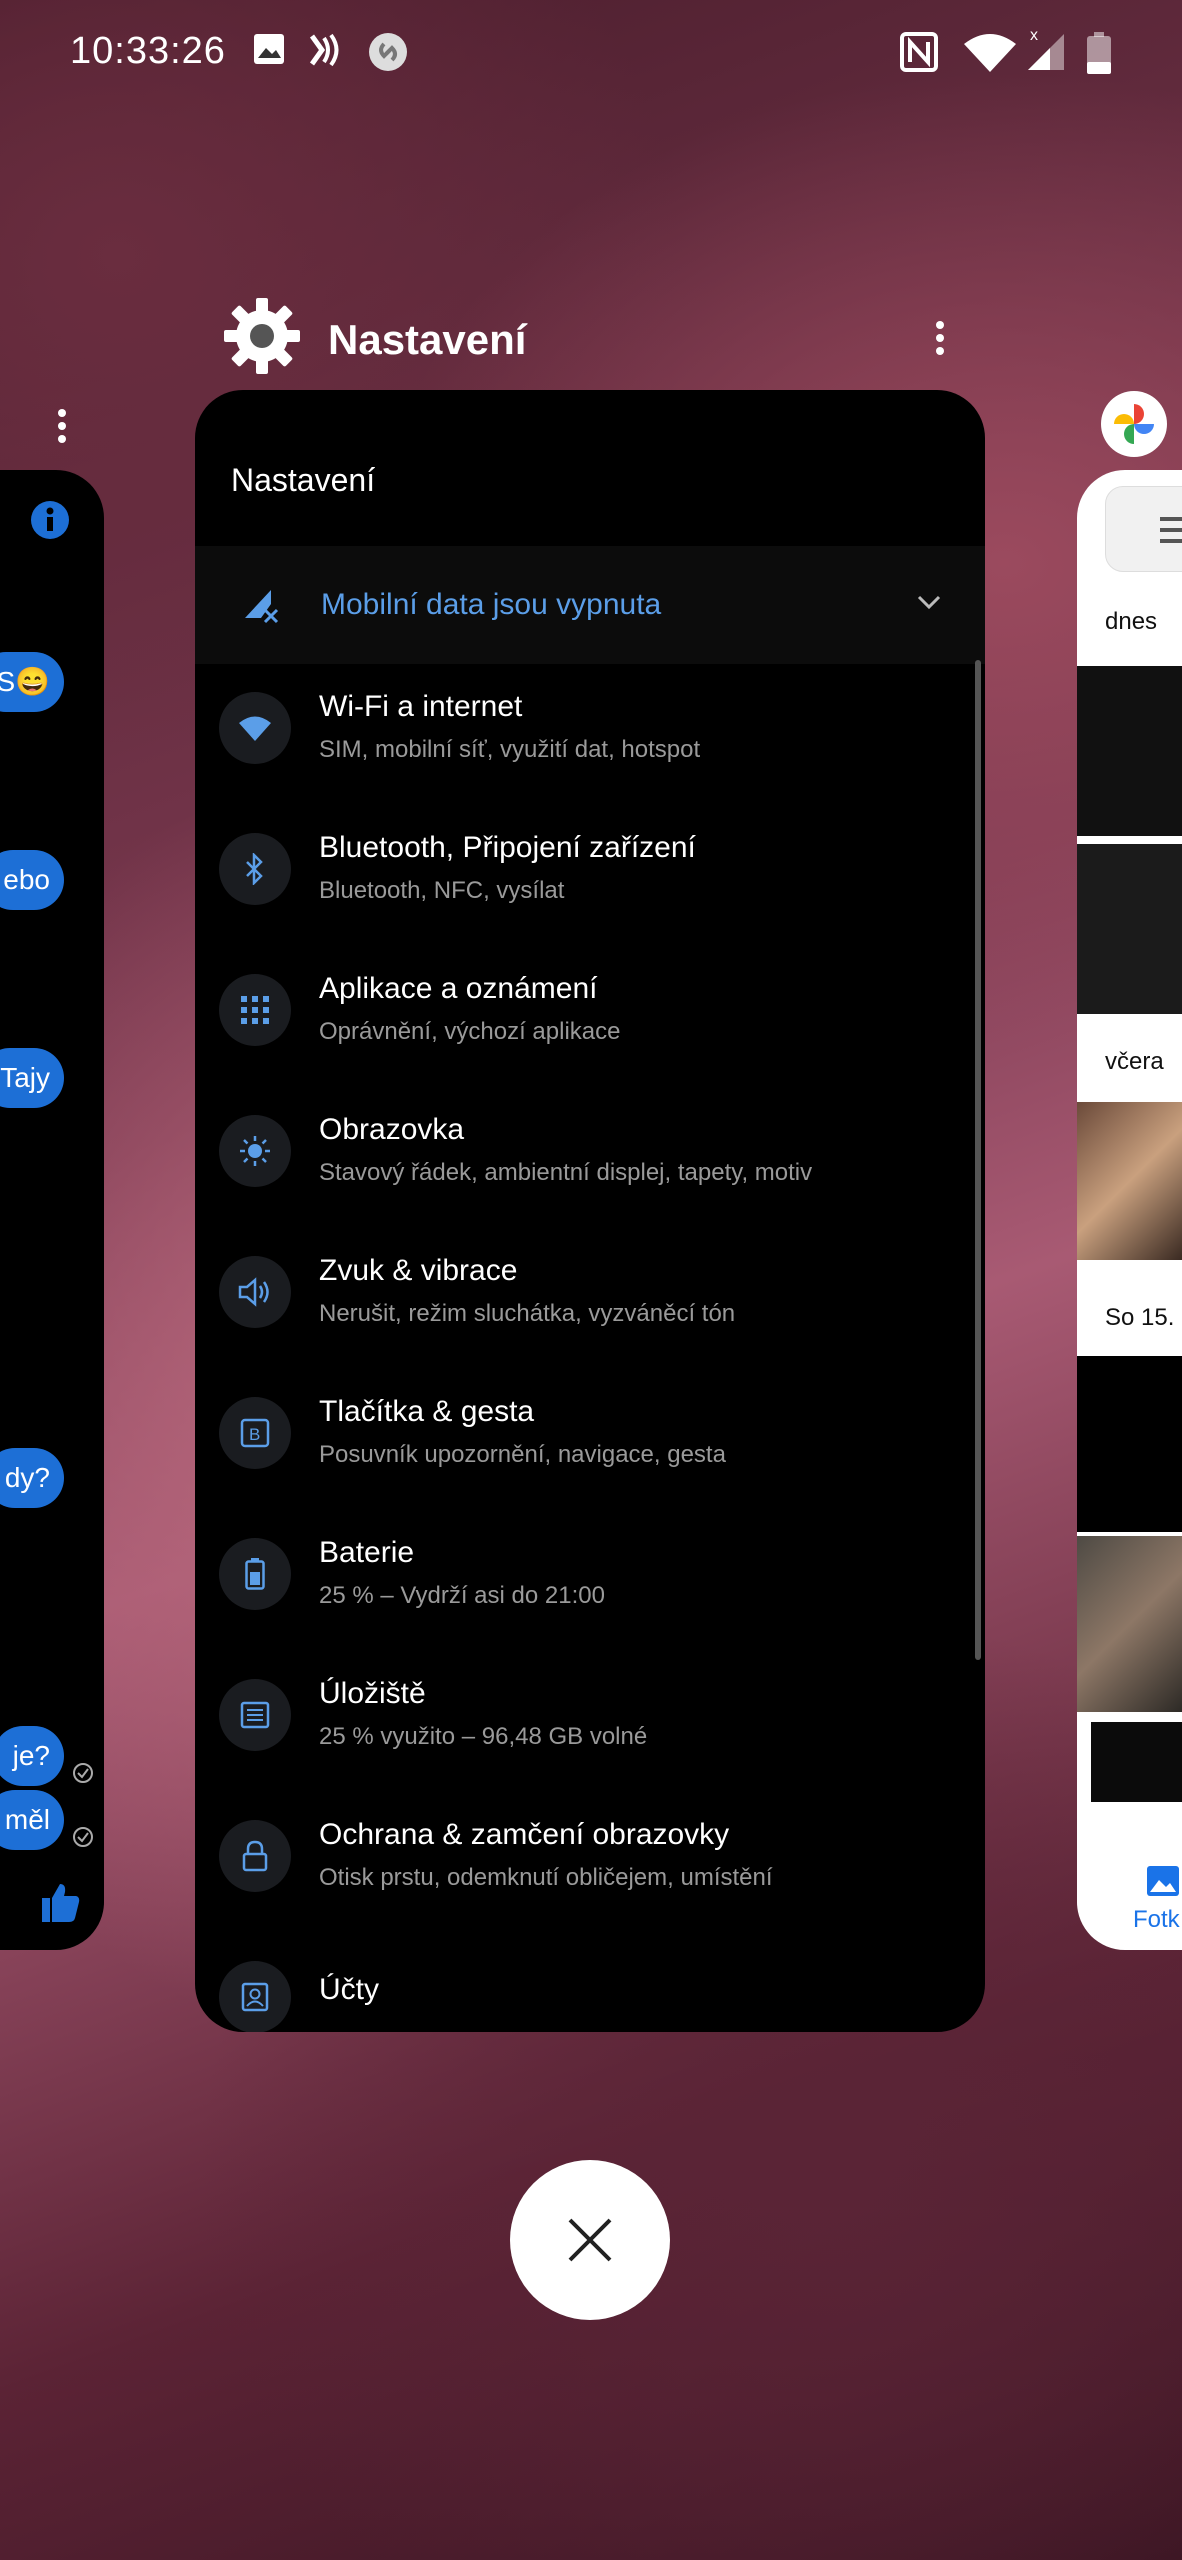 The width and height of the screenshot is (1182, 2560). I want to click on settings-item-title: Úložiště, so click(372, 1693).